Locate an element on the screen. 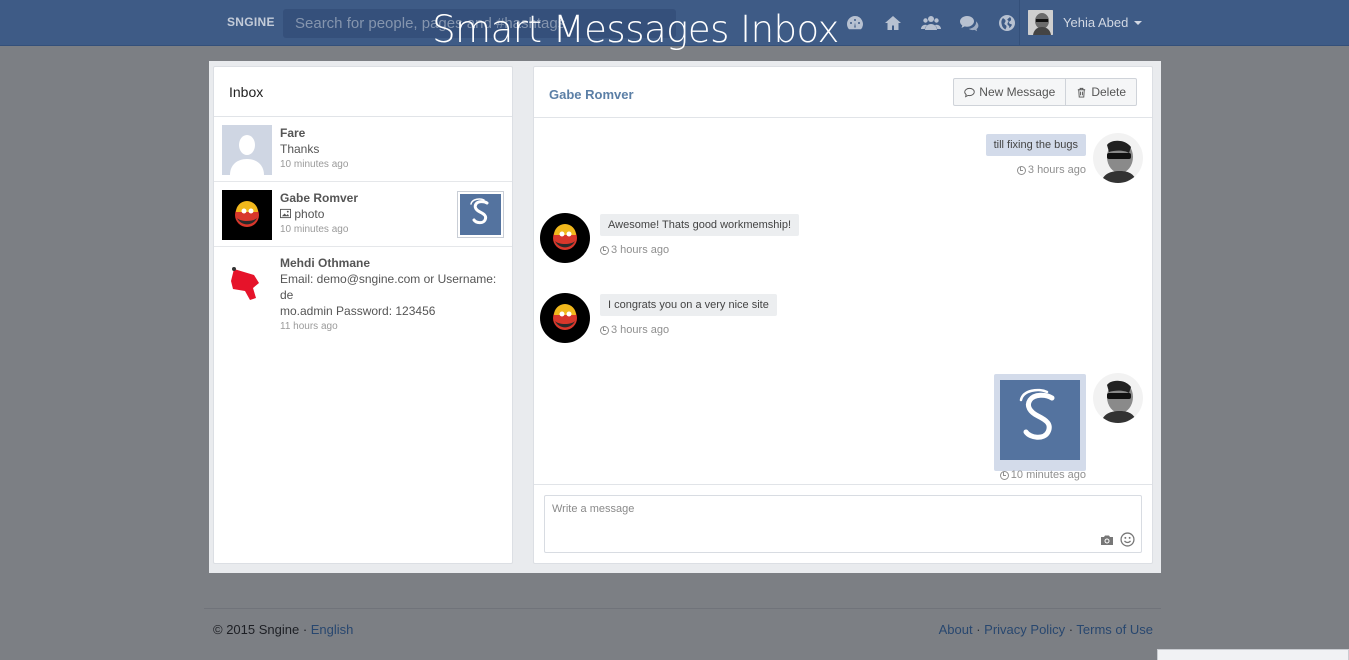  emoji-icon is located at coordinates (1127, 539).